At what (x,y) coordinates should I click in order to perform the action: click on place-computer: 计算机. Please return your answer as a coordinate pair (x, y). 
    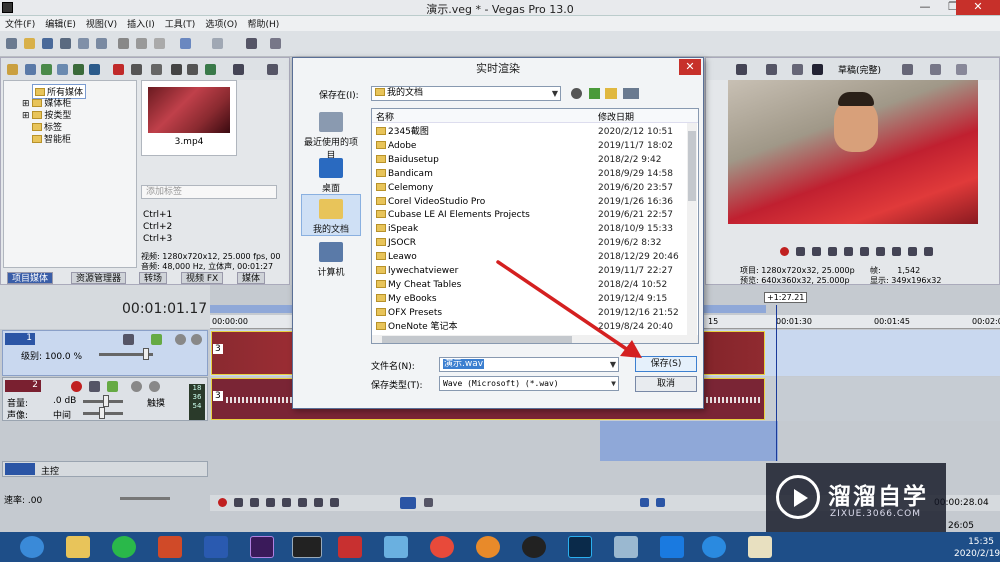
    Looking at the image, I should click on (331, 260).